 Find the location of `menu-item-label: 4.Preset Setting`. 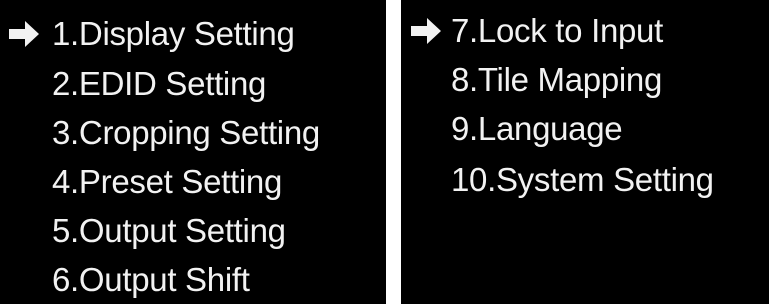

menu-item-label: 4.Preset Setting is located at coordinates (167, 181).